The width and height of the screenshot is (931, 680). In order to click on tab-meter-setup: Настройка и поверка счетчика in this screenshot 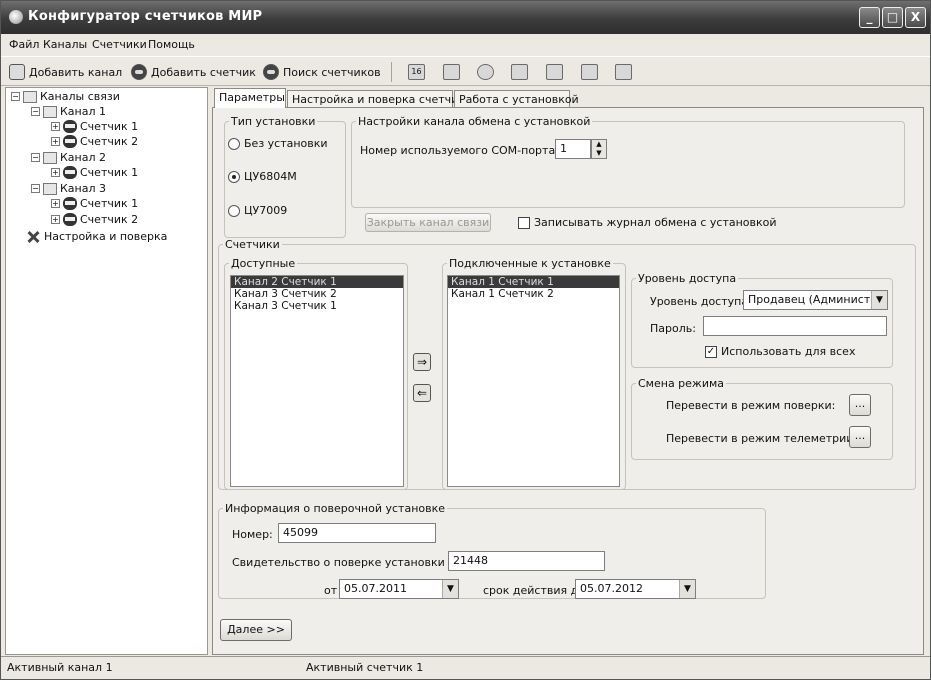, I will do `click(379, 99)`.